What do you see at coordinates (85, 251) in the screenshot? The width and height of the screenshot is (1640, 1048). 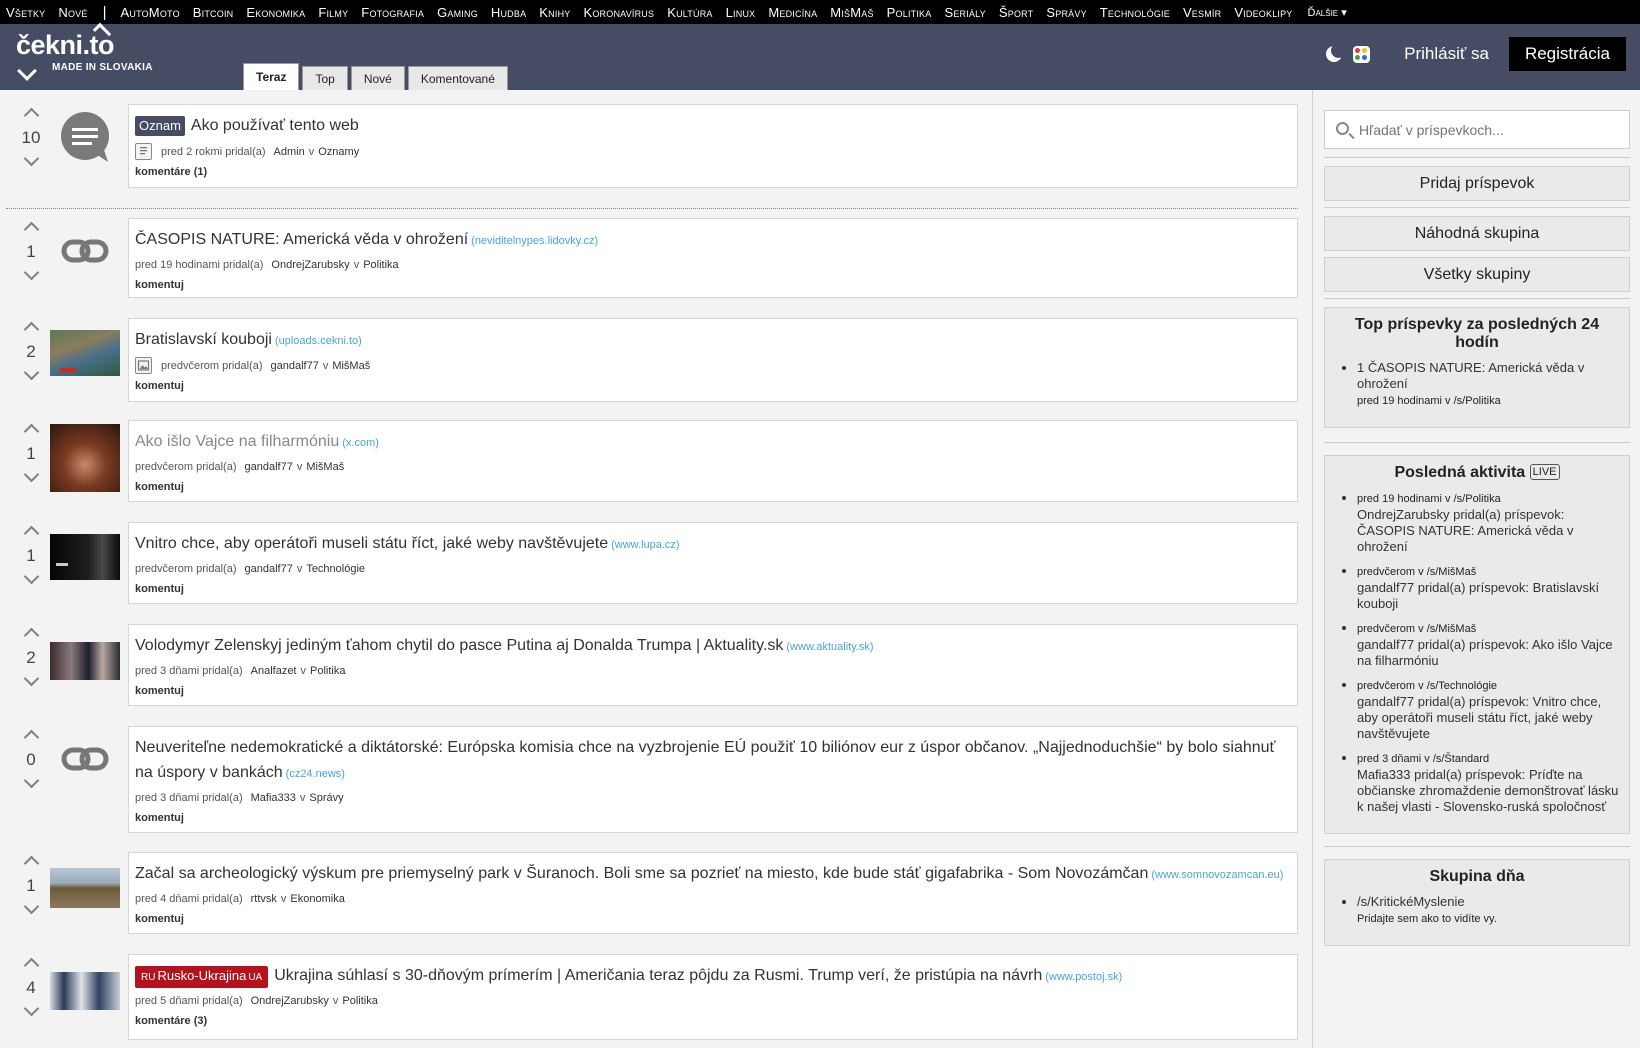 I see `link-icon` at bounding box center [85, 251].